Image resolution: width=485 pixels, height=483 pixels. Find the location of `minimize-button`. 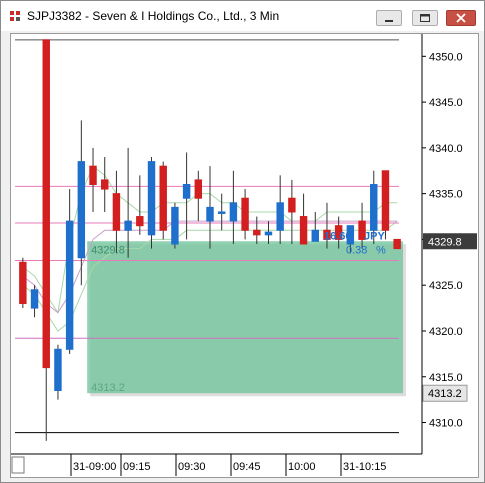

minimize-button is located at coordinates (389, 18).